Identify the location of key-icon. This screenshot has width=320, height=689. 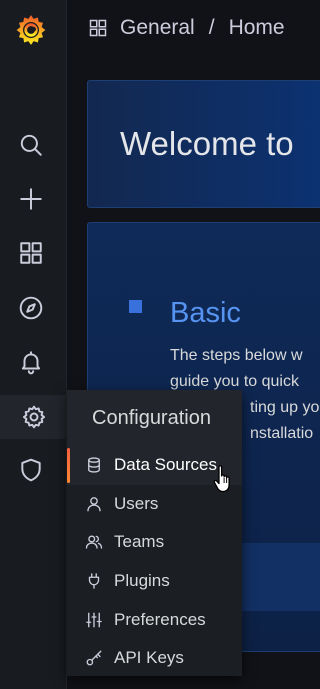
(94, 658).